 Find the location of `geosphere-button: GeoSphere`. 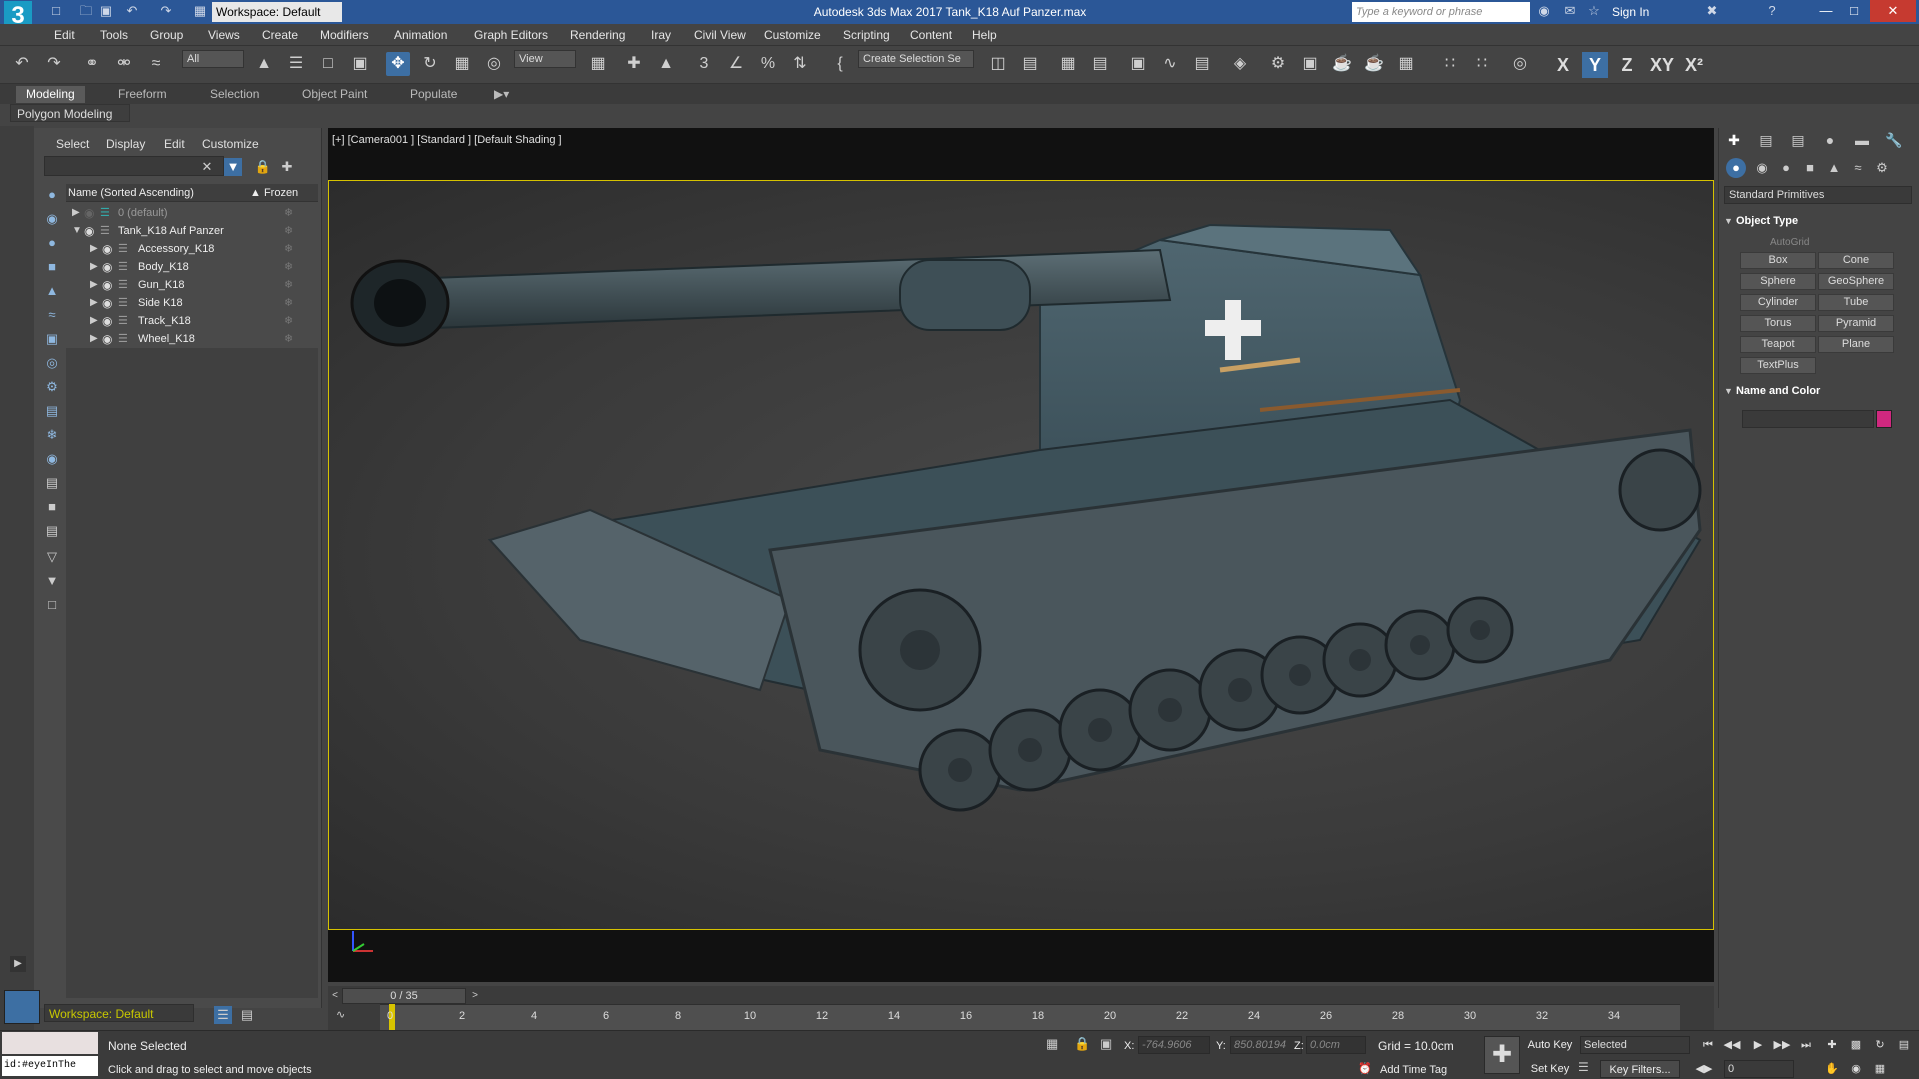

geosphere-button: GeoSphere is located at coordinates (1856, 281).